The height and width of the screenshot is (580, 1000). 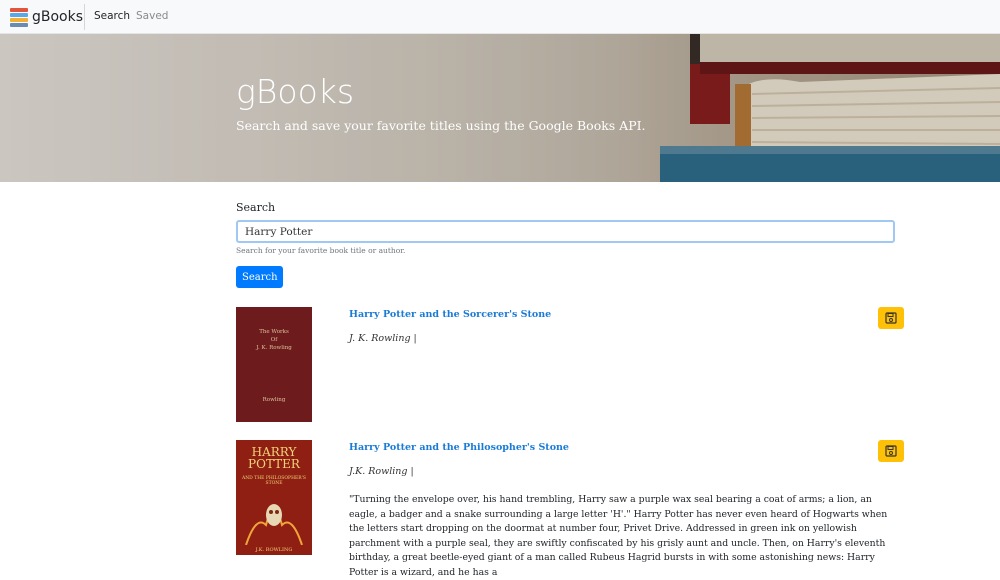 What do you see at coordinates (256, 207) in the screenshot?
I see `search-label: Search` at bounding box center [256, 207].